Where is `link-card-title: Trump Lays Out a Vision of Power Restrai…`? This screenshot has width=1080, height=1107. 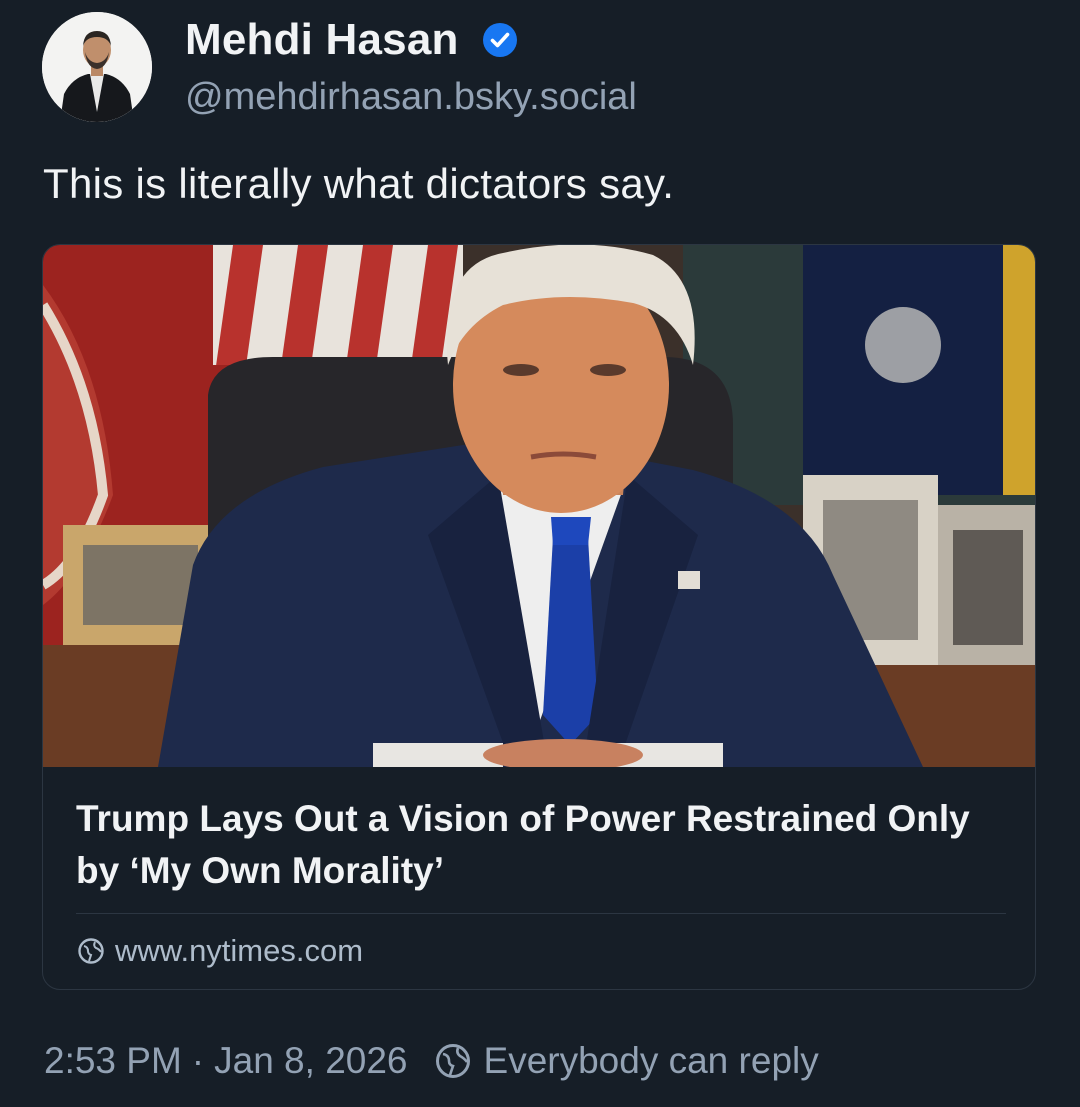
link-card-title: Trump Lays Out a Vision of Power Restrai… is located at coordinates (536, 845).